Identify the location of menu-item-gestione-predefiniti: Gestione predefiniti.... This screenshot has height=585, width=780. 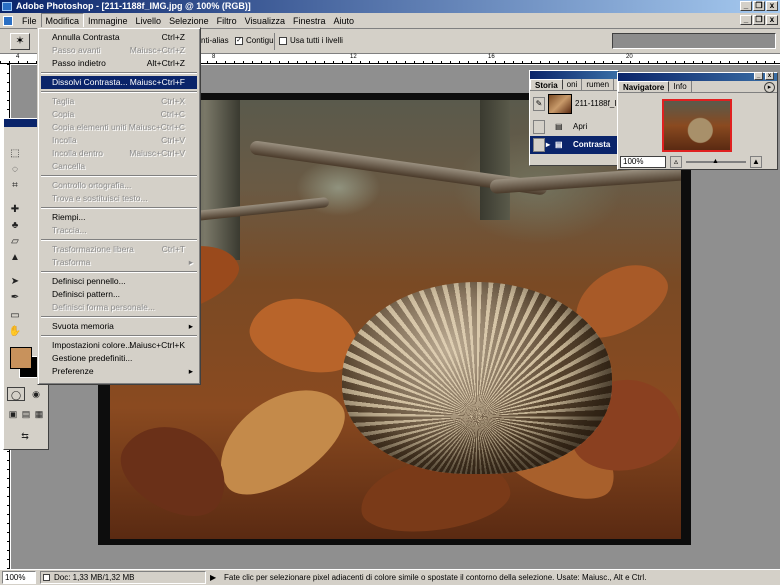
(119, 358).